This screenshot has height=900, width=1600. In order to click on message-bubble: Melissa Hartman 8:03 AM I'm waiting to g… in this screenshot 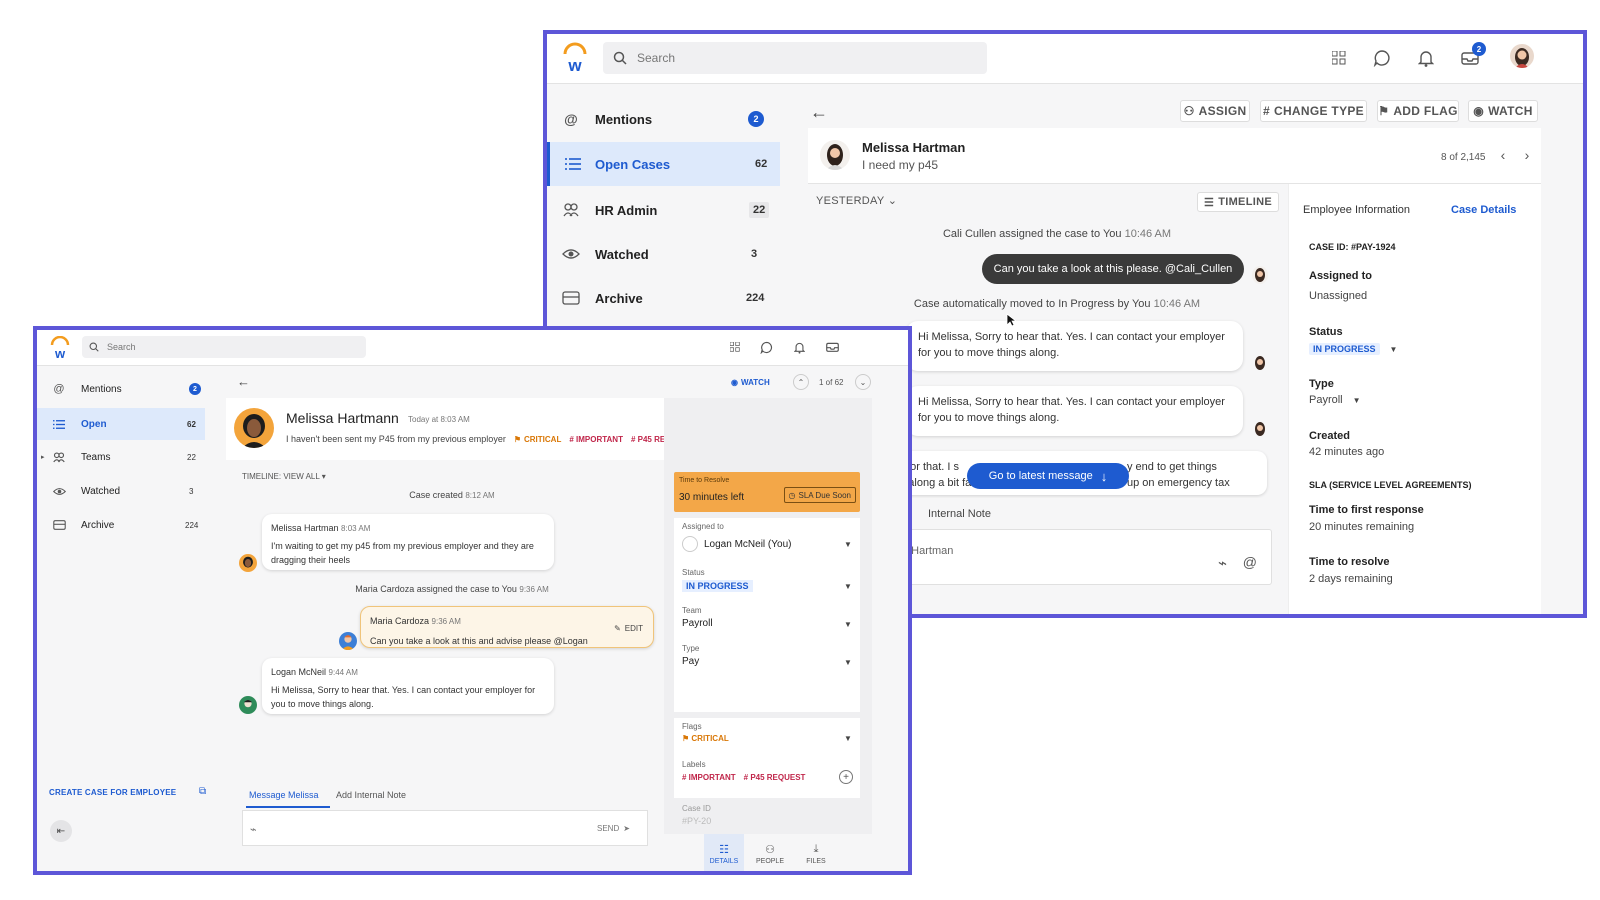, I will do `click(408, 542)`.